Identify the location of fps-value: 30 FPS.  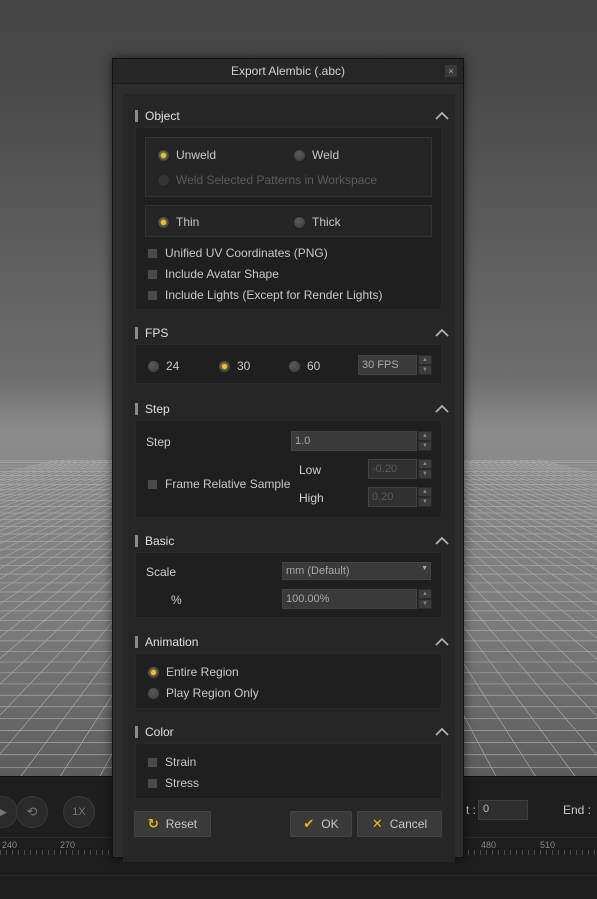
(387, 365).